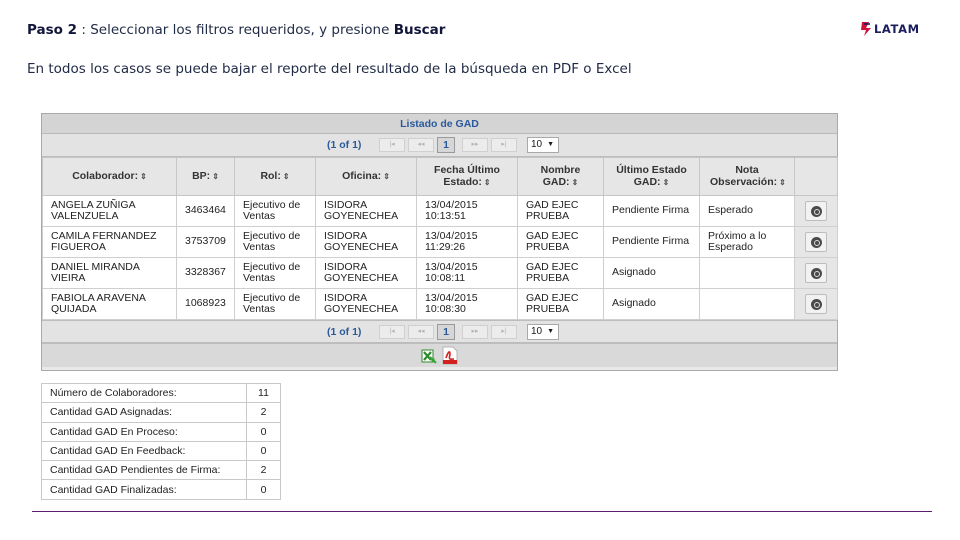 This screenshot has height=540, width=960. I want to click on summary-row: Cantidad GAD Pendientes de Firma: 2, so click(161, 470).